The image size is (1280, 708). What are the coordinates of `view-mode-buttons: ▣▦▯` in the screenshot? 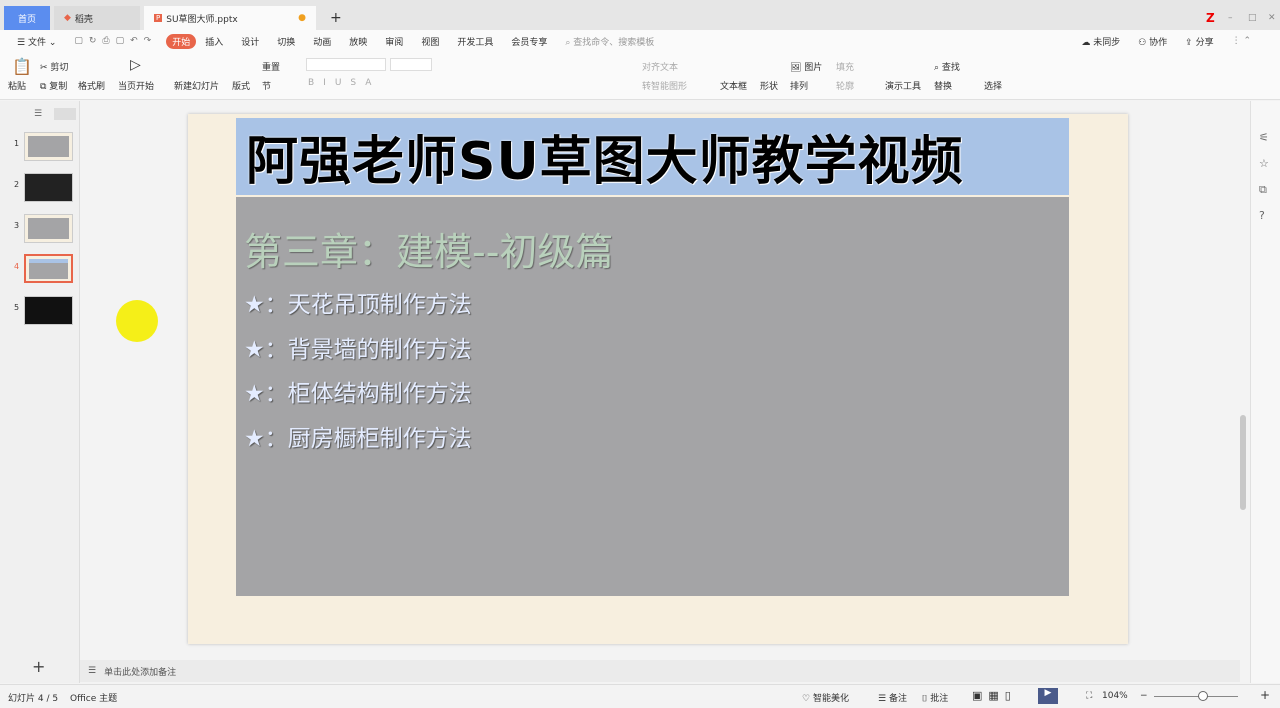 It's located at (994, 695).